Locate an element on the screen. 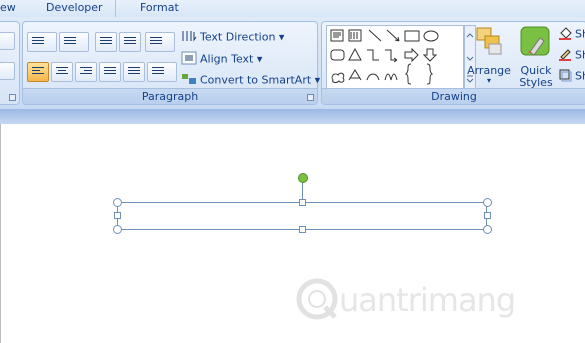 This screenshot has width=585, height=343. align-left-button is located at coordinates (38, 72).